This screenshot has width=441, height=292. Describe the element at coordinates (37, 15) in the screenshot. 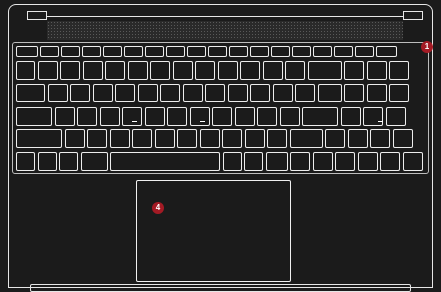

I see `hinge-left` at that location.